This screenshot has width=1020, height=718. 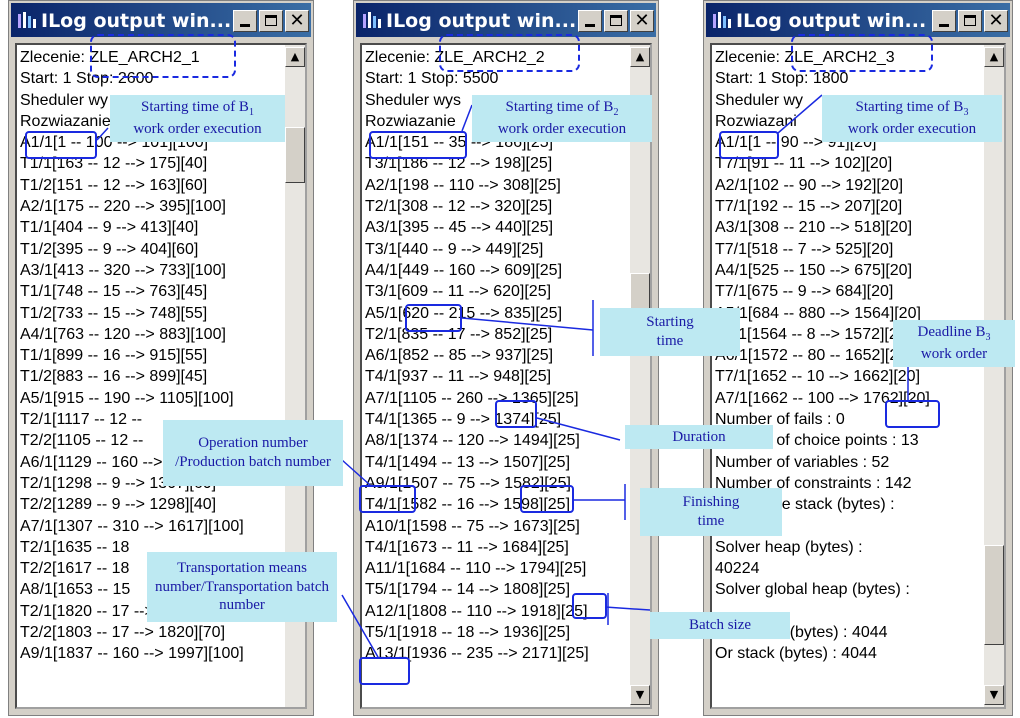 What do you see at coordinates (433, 318) in the screenshot?
I see `starting-time-box` at bounding box center [433, 318].